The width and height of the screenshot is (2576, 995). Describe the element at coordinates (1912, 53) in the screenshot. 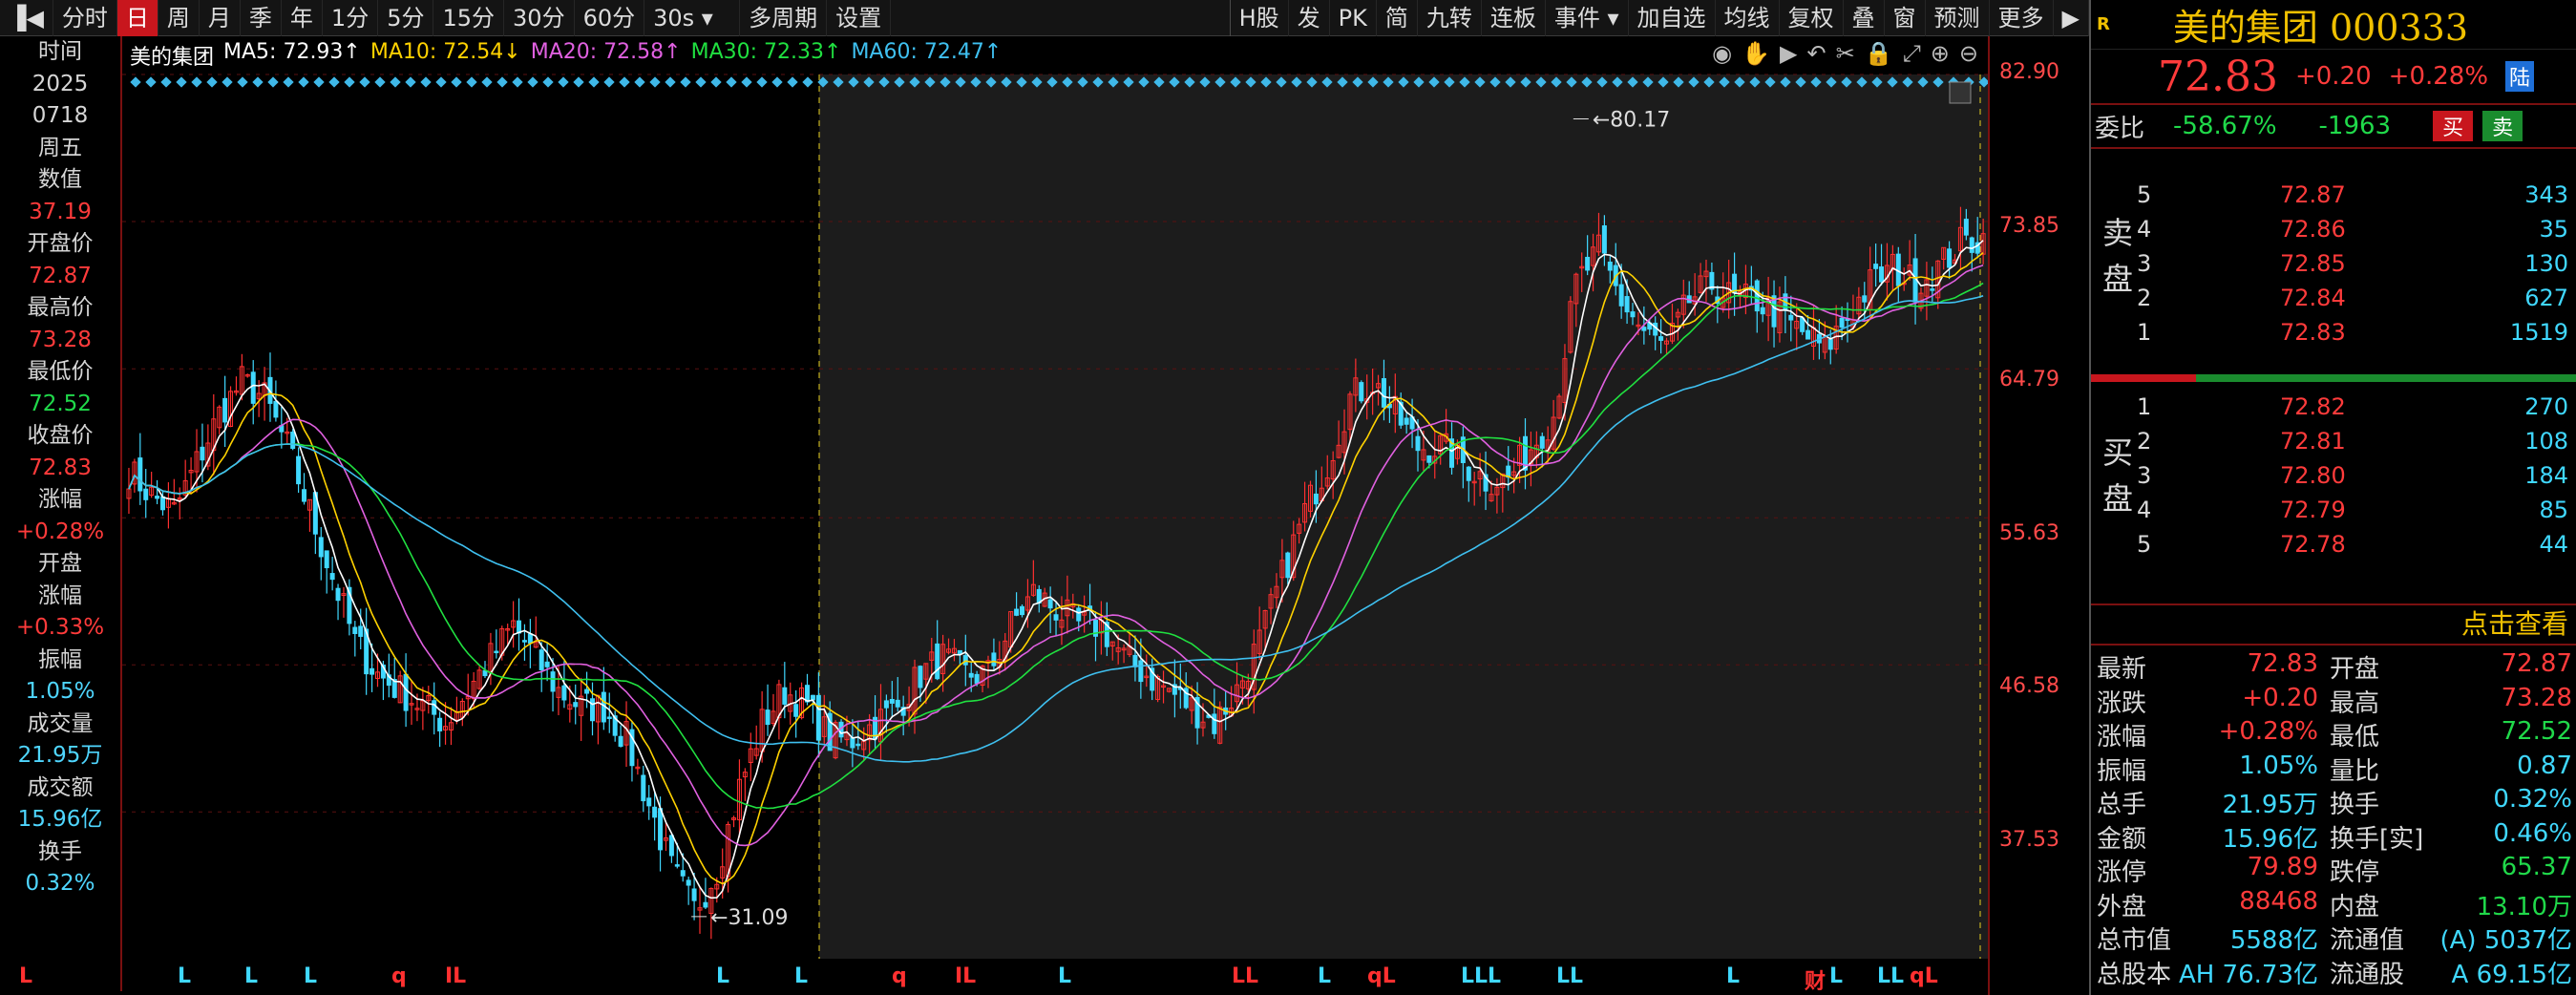

I see `fullscreen-icon: ⤢` at that location.